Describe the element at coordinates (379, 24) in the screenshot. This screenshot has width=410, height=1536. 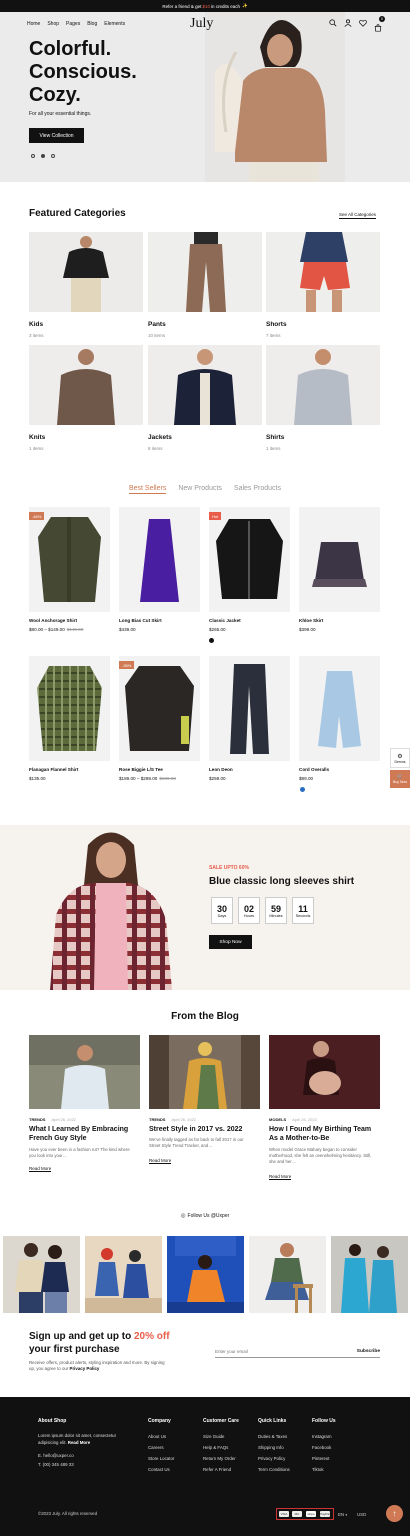
I see `cart-button: 0` at that location.